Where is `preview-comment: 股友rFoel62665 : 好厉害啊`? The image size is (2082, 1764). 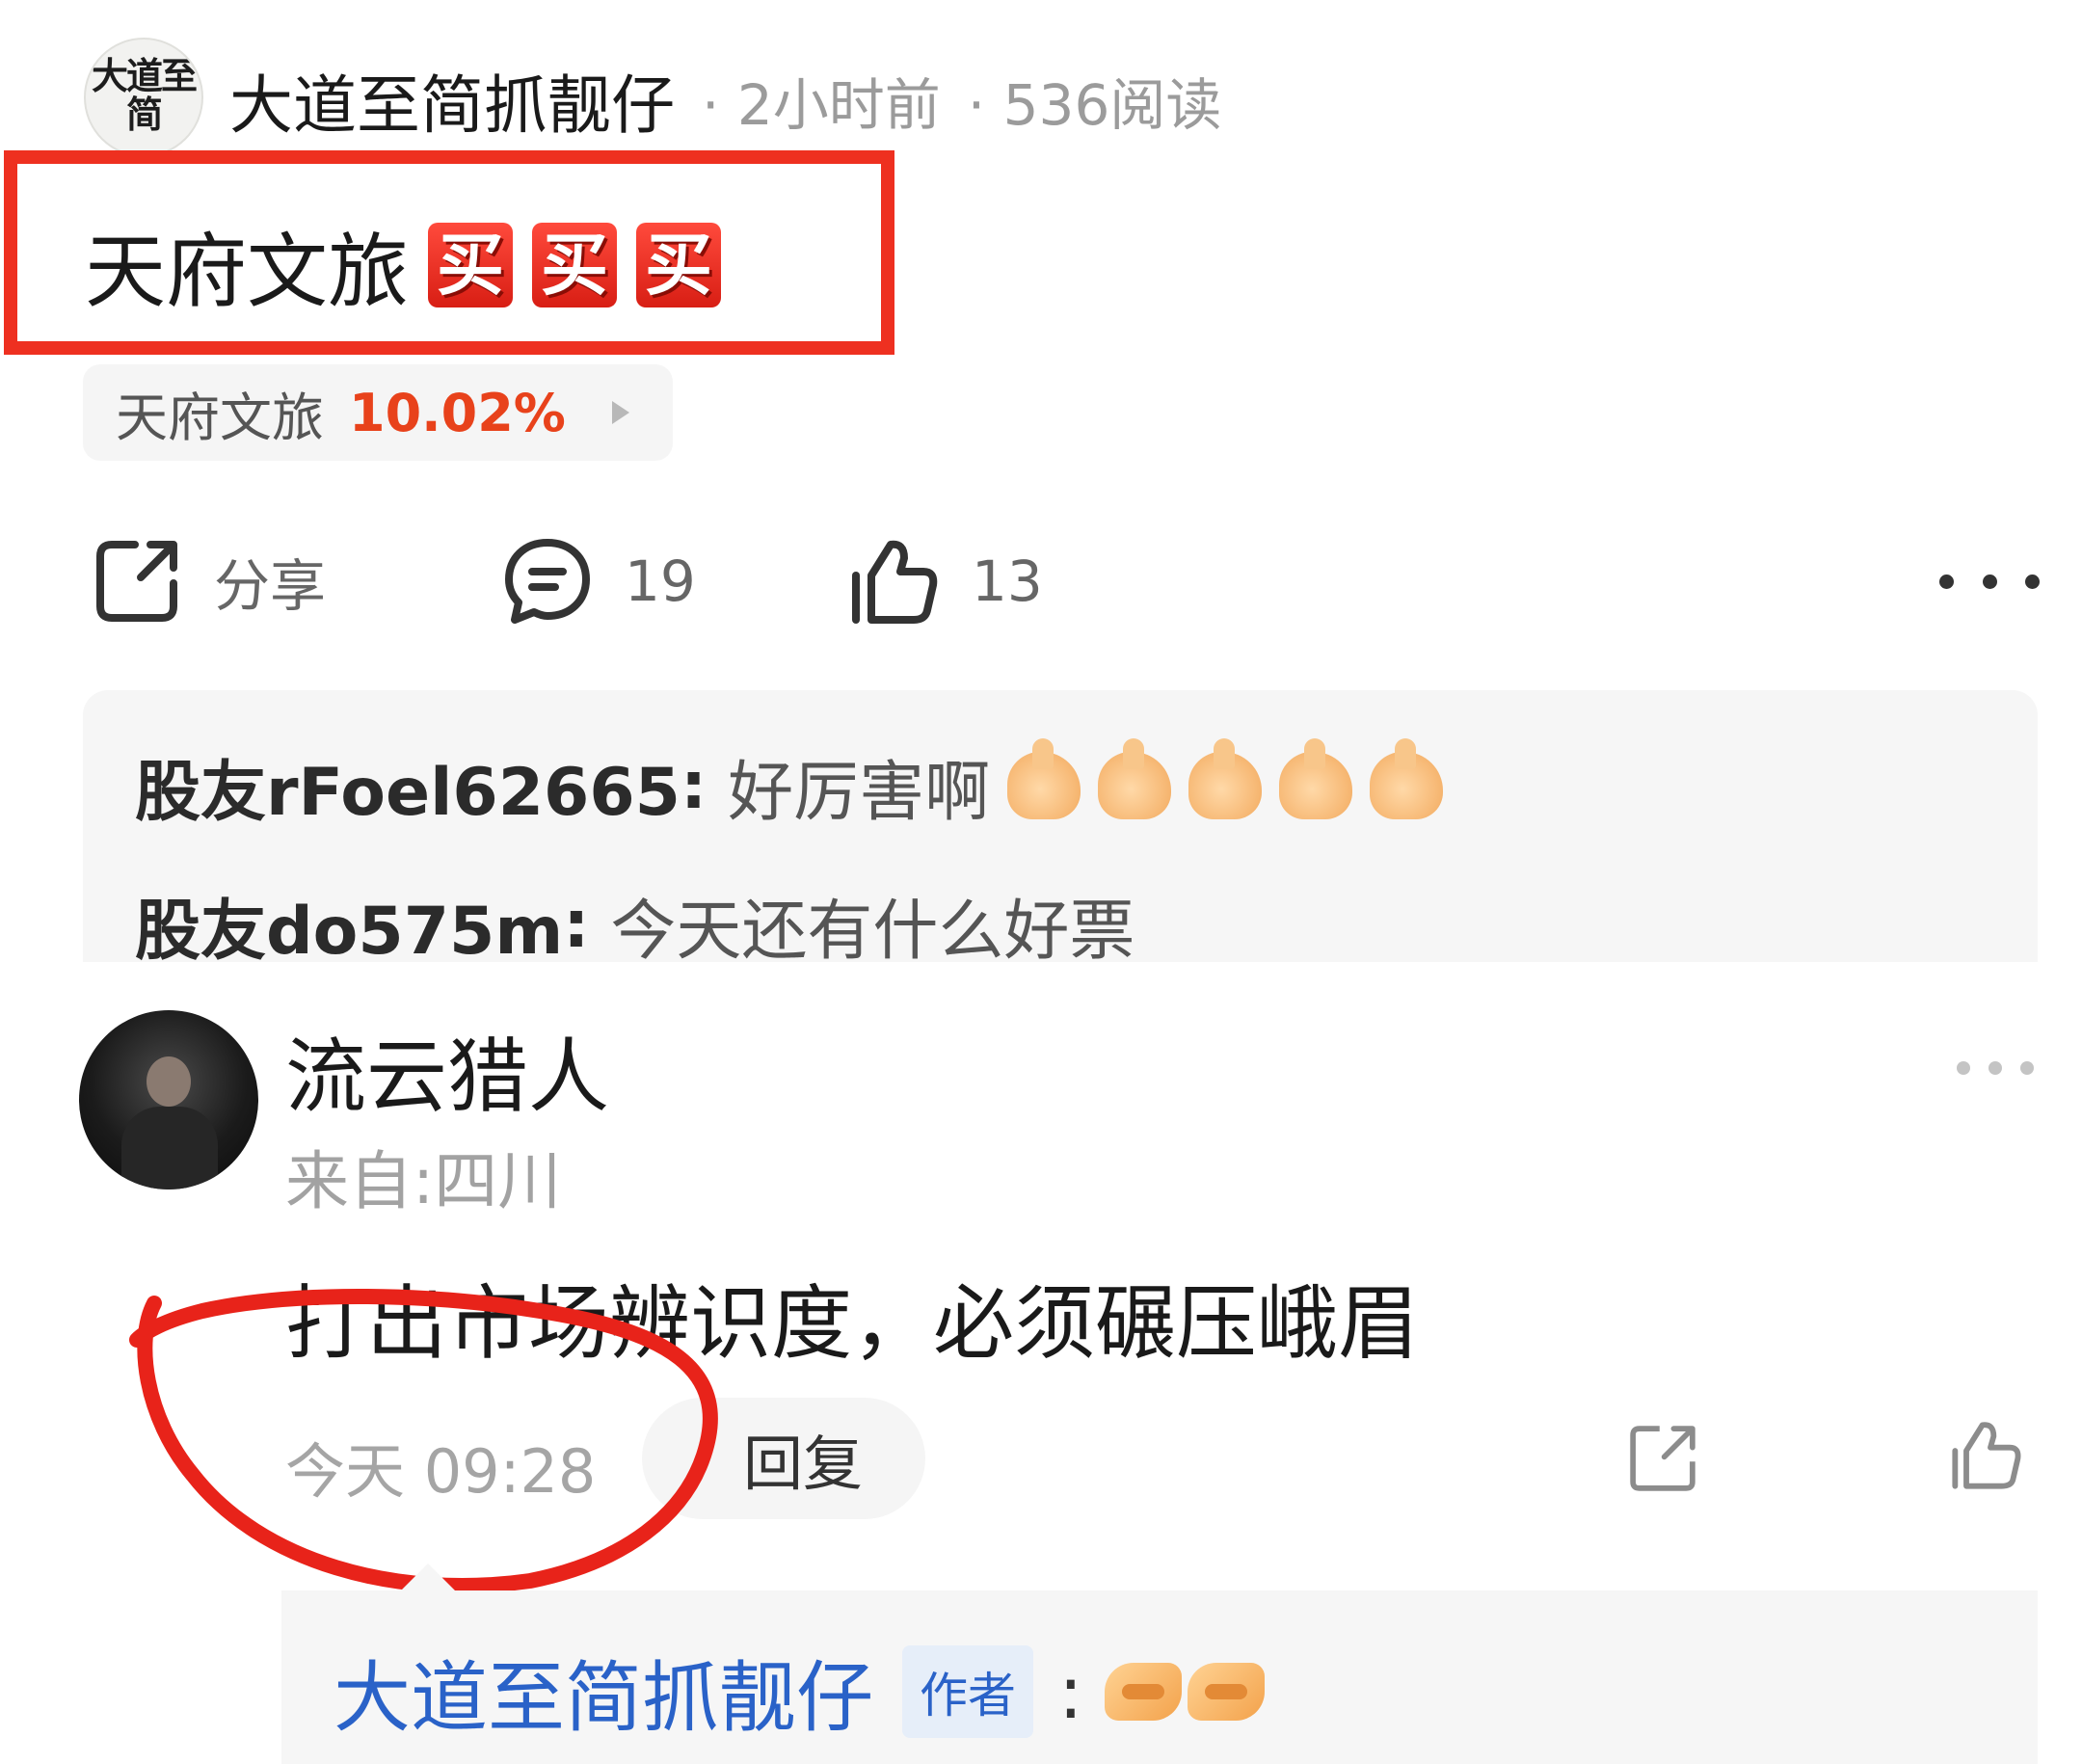
preview-comment: 股友rFoel62665 : 好厉害啊 is located at coordinates (789, 786).